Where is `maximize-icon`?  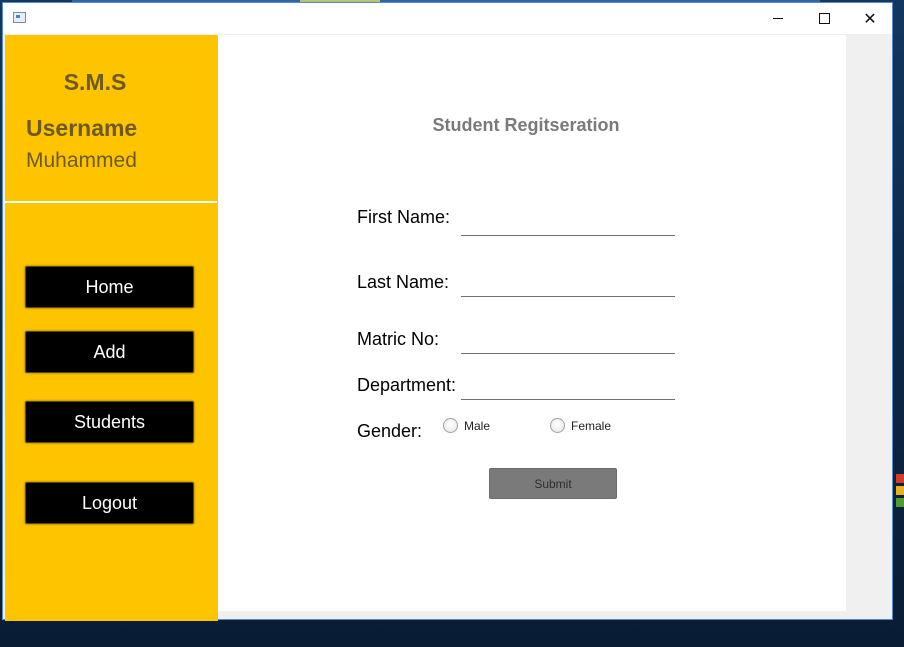 maximize-icon is located at coordinates (824, 18).